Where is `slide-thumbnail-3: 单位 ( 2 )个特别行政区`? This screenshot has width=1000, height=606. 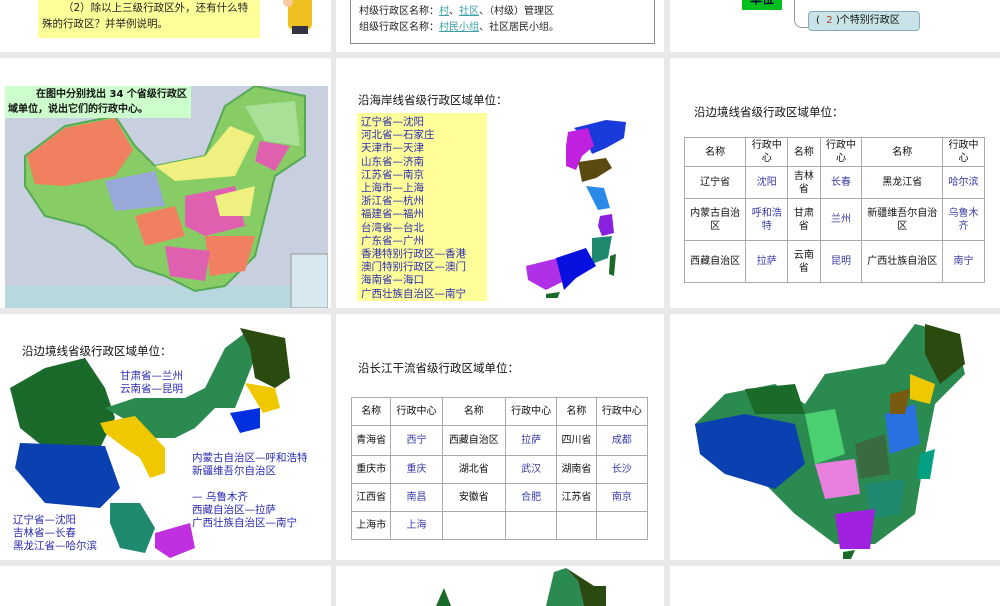 slide-thumbnail-3: 单位 ( 2 )个特别行政区 is located at coordinates (835, 26).